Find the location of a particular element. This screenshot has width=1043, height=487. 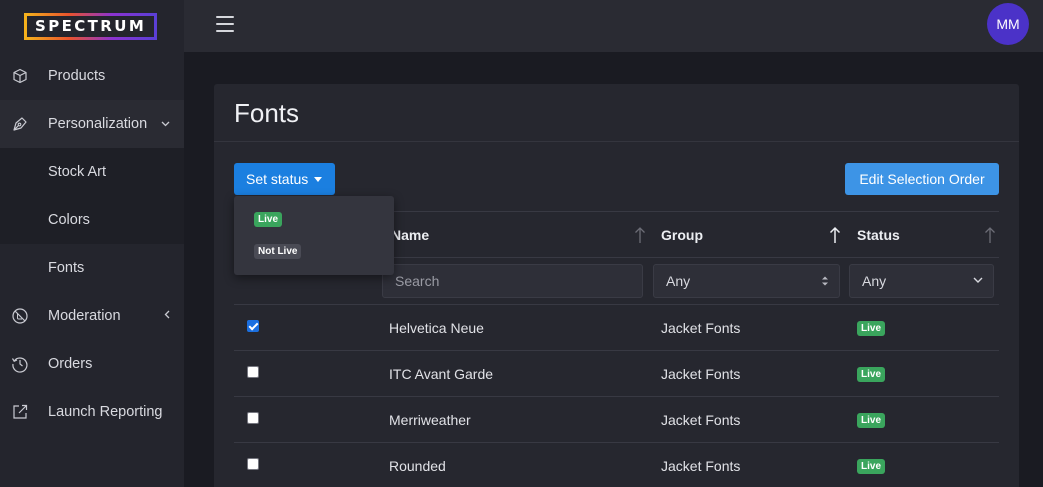

set-status-label: Set status is located at coordinates (277, 179).